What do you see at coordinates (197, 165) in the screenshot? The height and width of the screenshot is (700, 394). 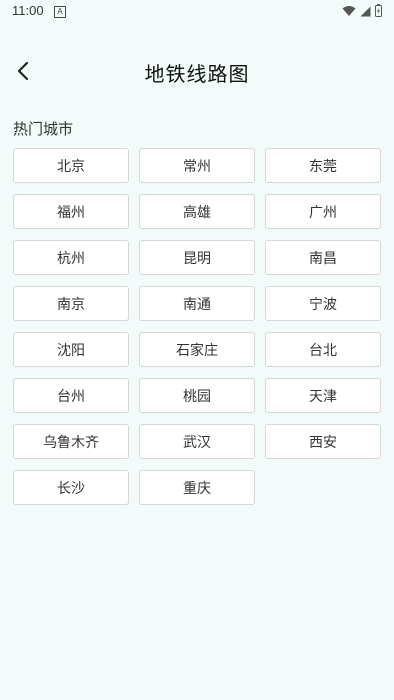 I see `city-button: 常州` at bounding box center [197, 165].